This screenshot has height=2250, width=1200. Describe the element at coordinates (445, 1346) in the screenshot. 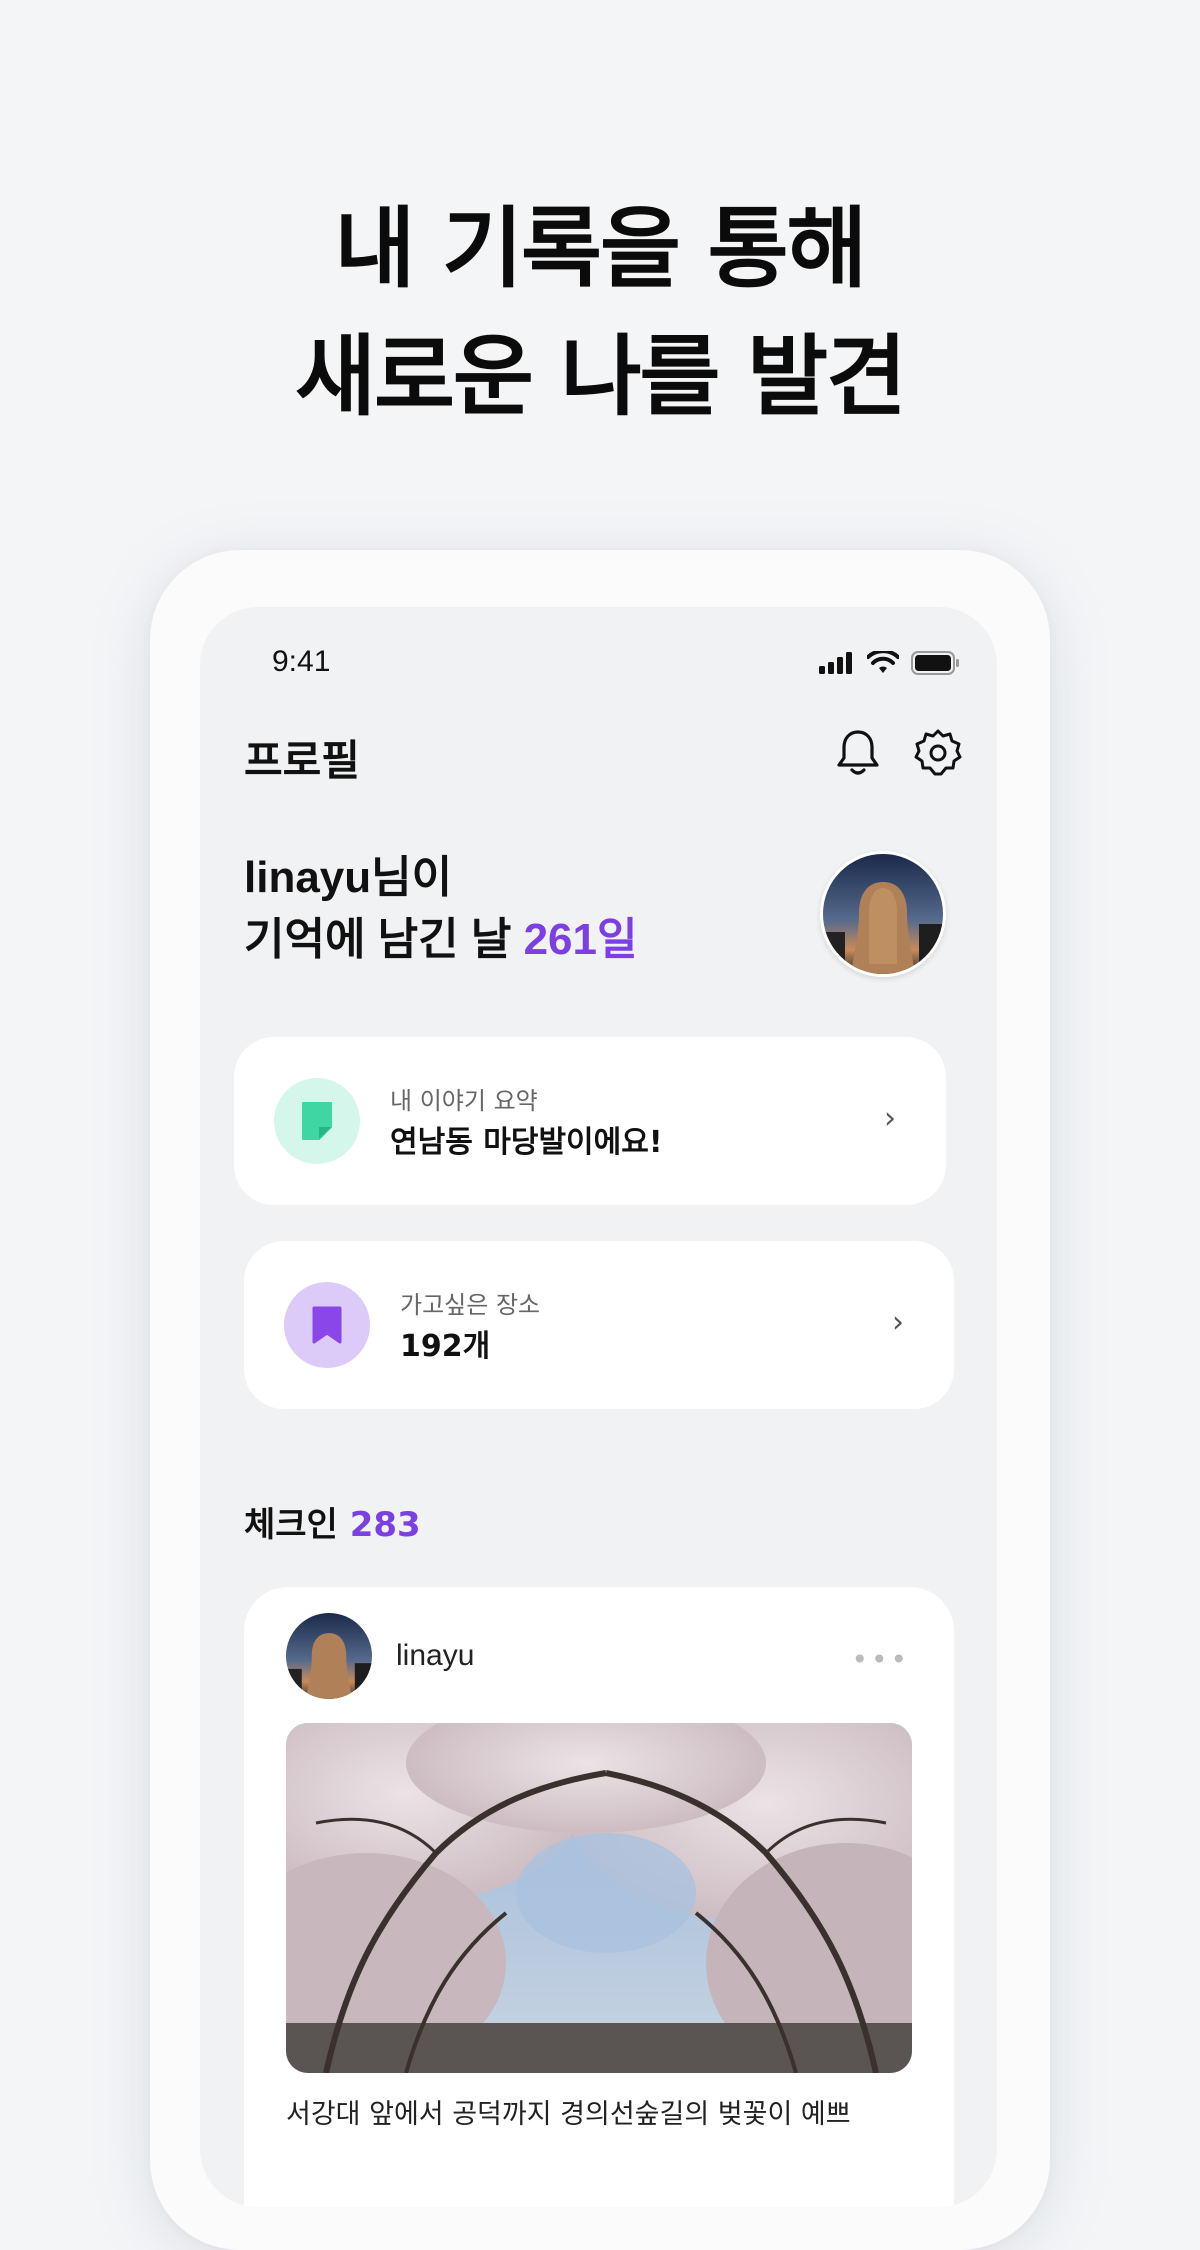

I see `wishlist-places-value: 192개` at that location.